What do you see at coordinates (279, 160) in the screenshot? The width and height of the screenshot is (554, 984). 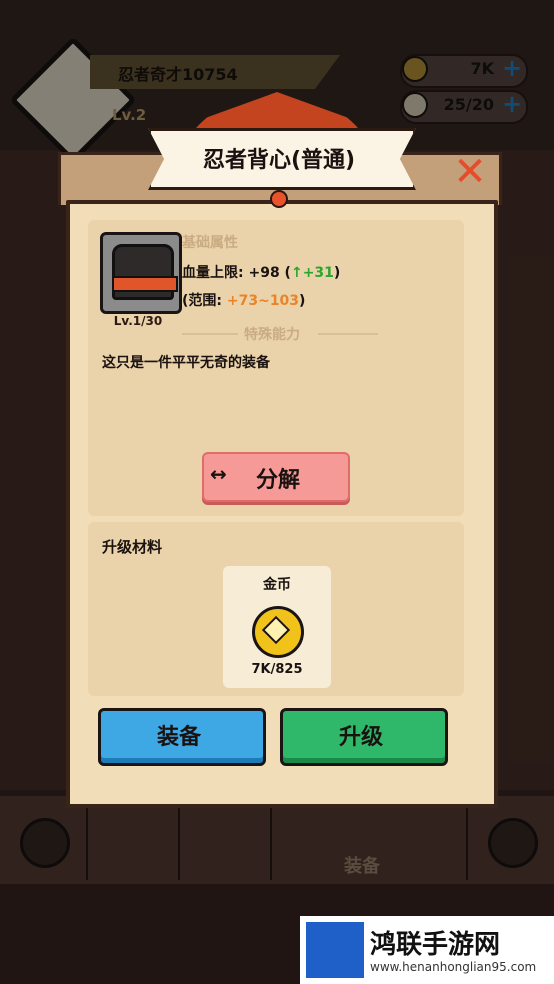 I see `panel-title: 忍者背心(普通)` at bounding box center [279, 160].